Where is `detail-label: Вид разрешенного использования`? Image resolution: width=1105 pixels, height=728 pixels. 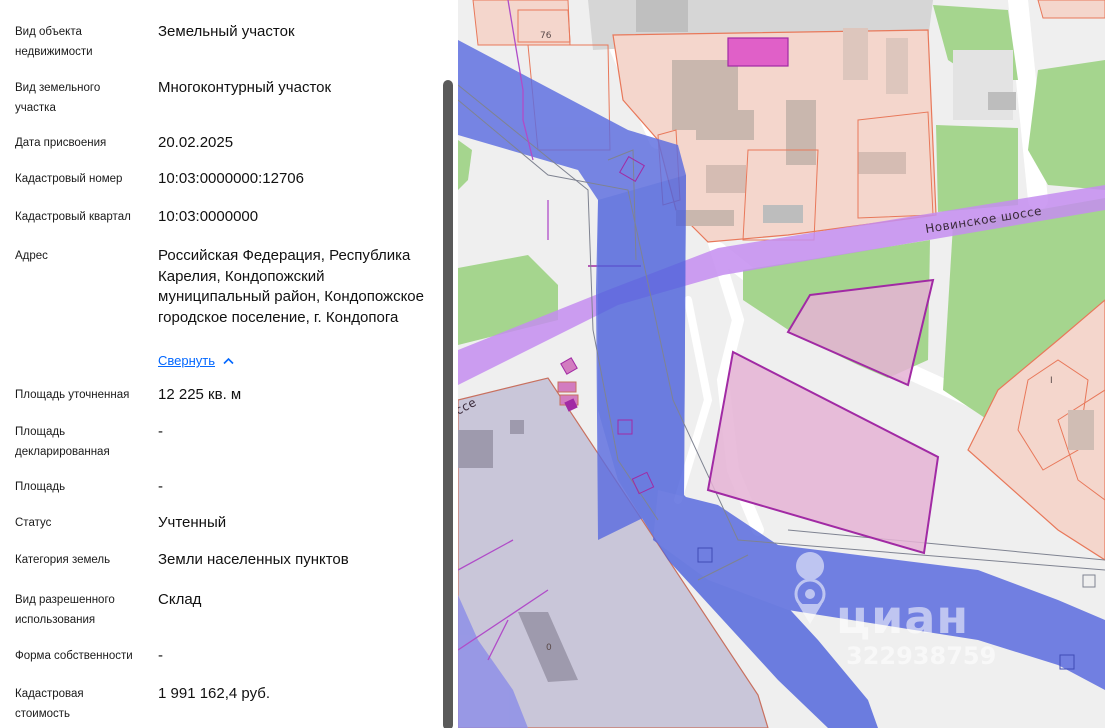
detail-label: Вид разрешенного использования is located at coordinates (65, 610).